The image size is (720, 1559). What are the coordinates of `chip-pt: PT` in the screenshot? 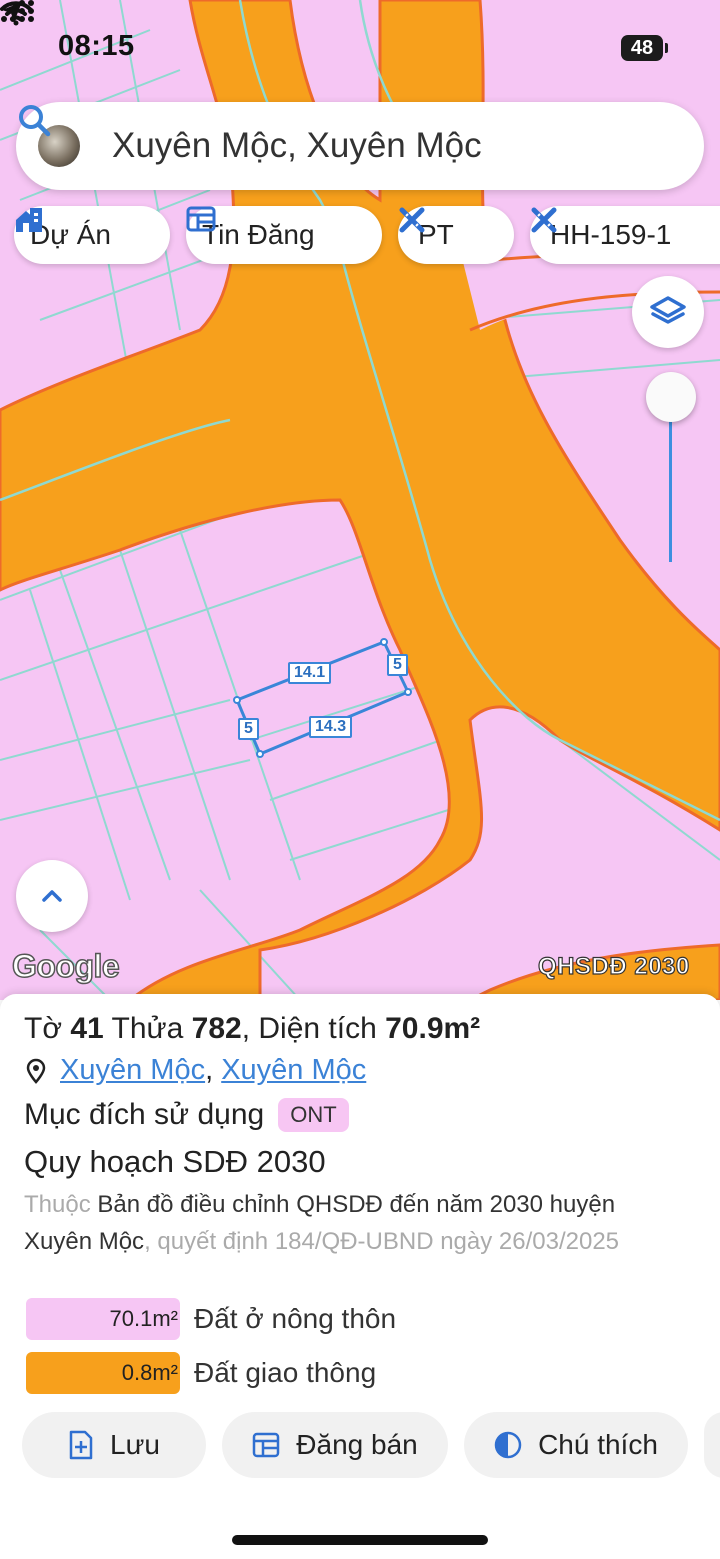 It's located at (456, 235).